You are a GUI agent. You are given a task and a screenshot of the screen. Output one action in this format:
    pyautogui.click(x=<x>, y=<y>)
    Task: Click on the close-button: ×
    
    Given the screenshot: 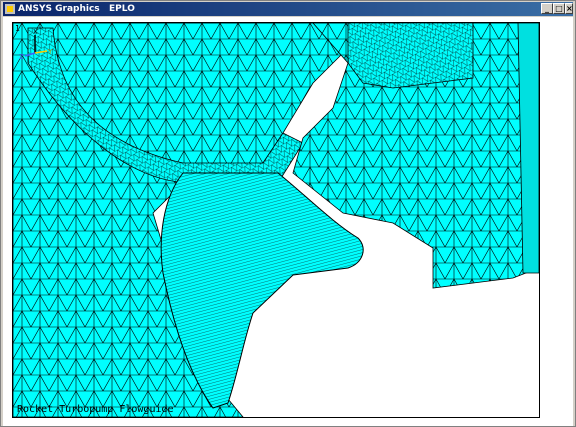 What is the action you would take?
    pyautogui.click(x=569, y=8)
    